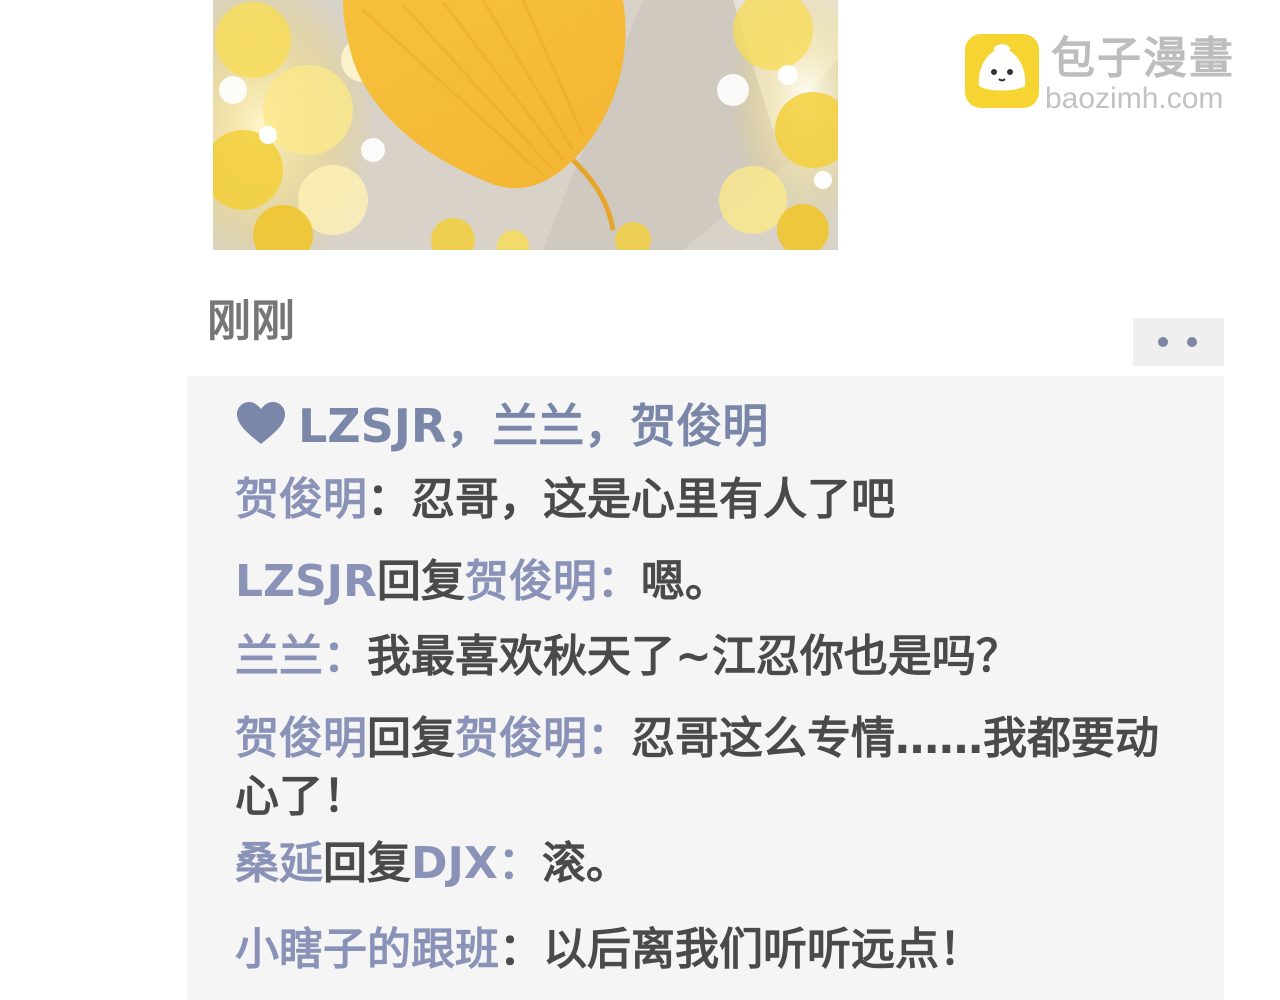 This screenshot has width=1280, height=1000. I want to click on ginkgo-leaf-illustration, so click(525, 125).